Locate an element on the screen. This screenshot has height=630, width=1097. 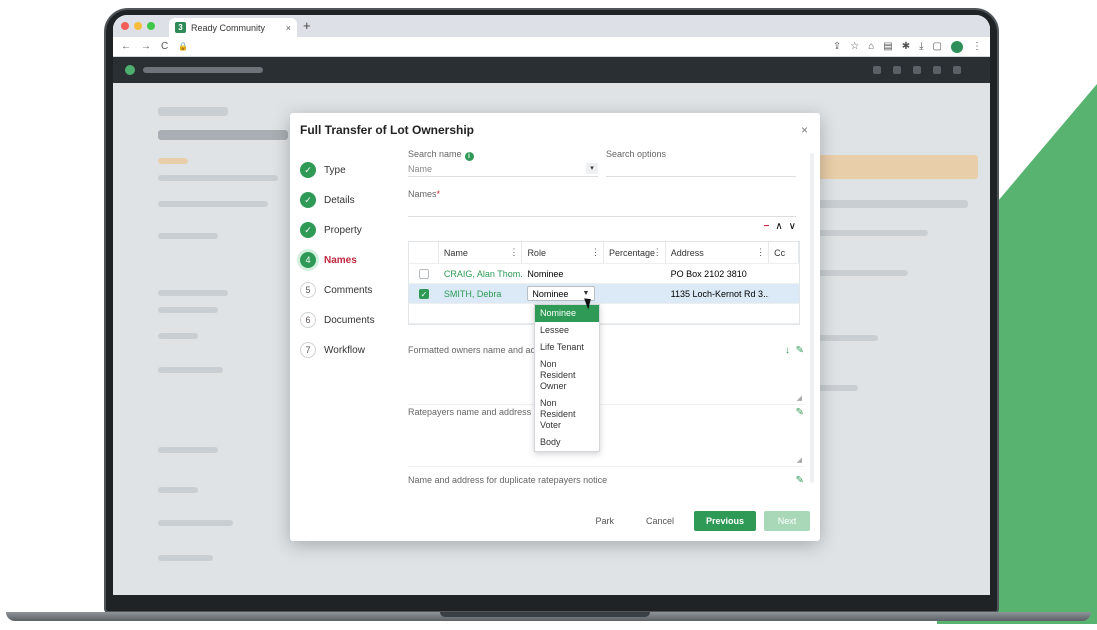
name-cell: SMITH, Debra is located at coordinates (481, 293).